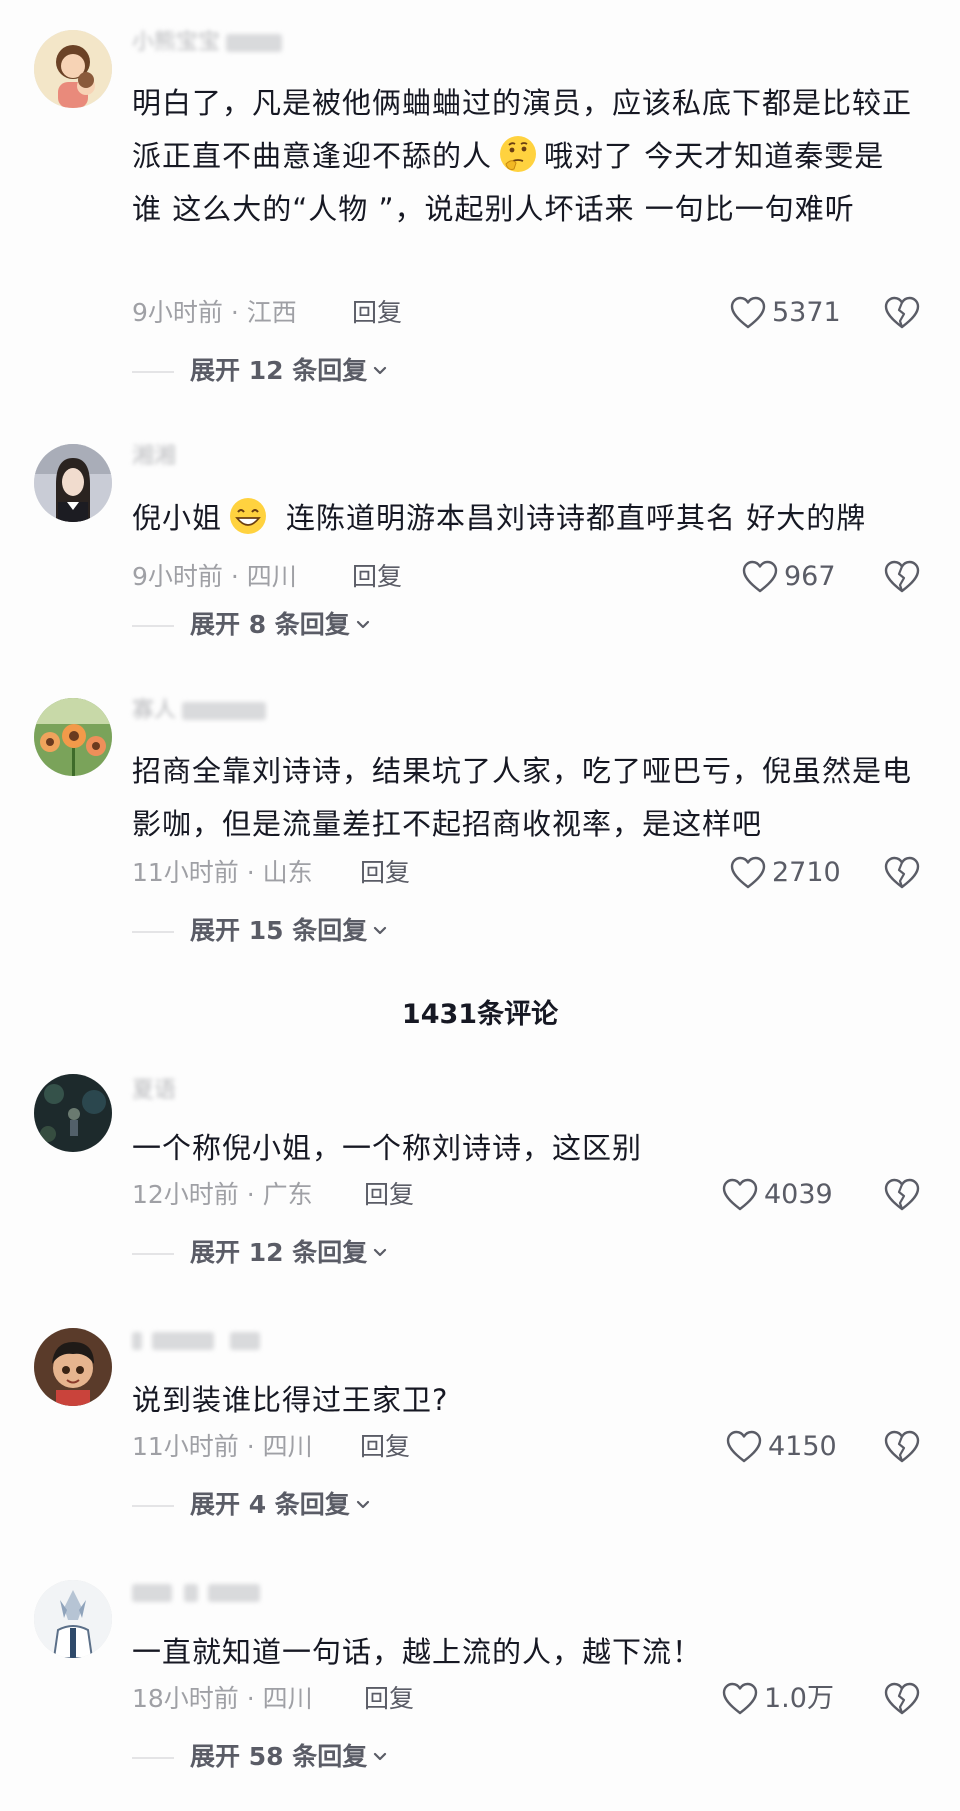 Image resolution: width=960 pixels, height=1811 pixels. What do you see at coordinates (222, 872) in the screenshot?
I see `time-location: 11小时前 · 山东` at bounding box center [222, 872].